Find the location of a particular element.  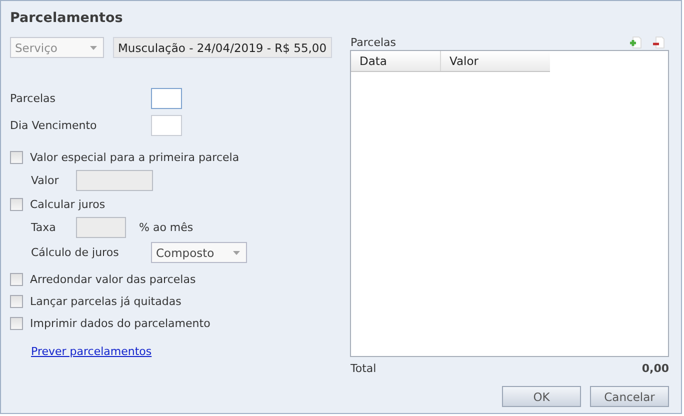

field-label: Cálculo de juros is located at coordinates (75, 252).